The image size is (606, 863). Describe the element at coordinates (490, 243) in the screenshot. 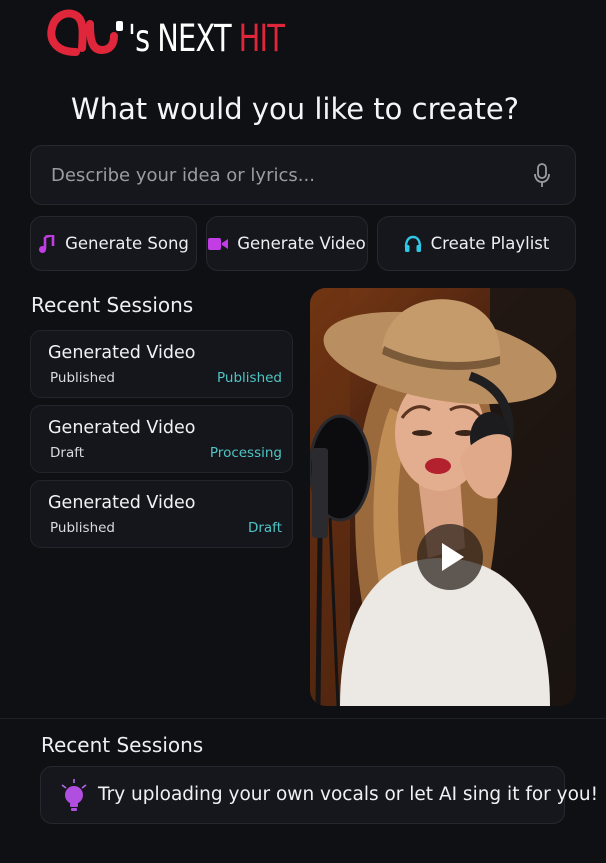

I see `create-playlist-label: Create Playlist` at that location.